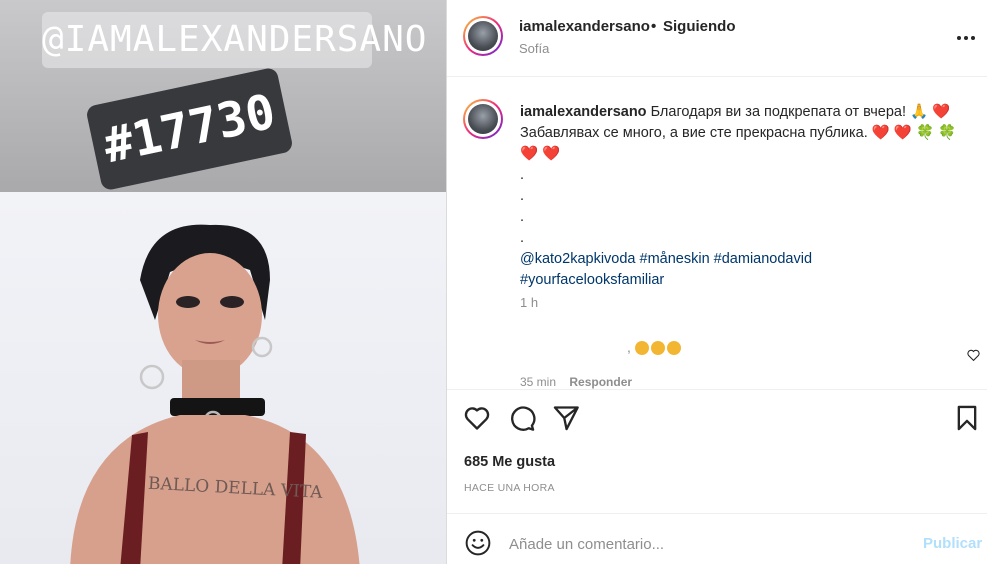 This screenshot has height=565, width=987. What do you see at coordinates (478, 543) in the screenshot?
I see `emoji-icon` at bounding box center [478, 543].